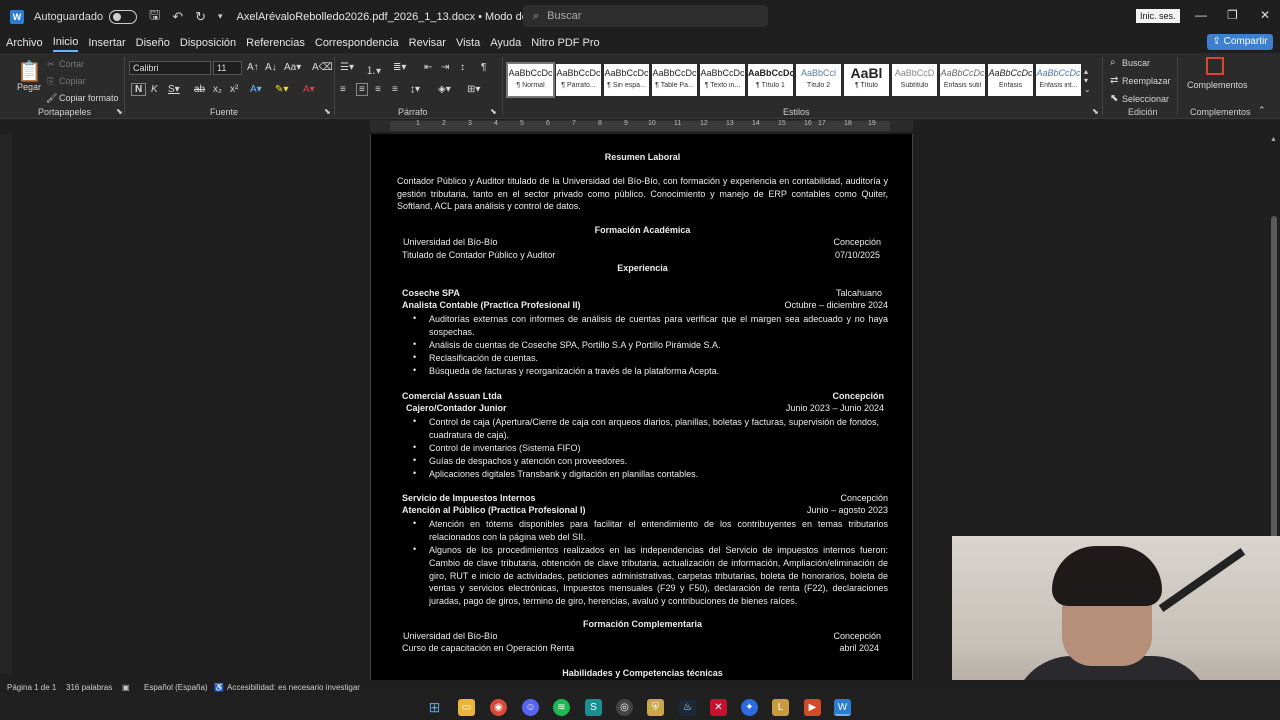 This screenshot has width=1280, height=720. What do you see at coordinates (530, 80) in the screenshot?
I see `style-normal: AaBbCcDc ¶ Normal` at bounding box center [530, 80].